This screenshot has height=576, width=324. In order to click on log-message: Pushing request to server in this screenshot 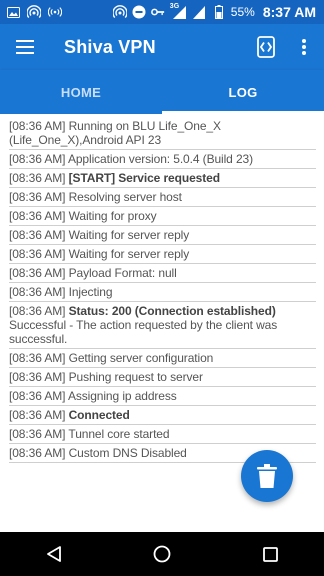, I will do `click(135, 377)`.